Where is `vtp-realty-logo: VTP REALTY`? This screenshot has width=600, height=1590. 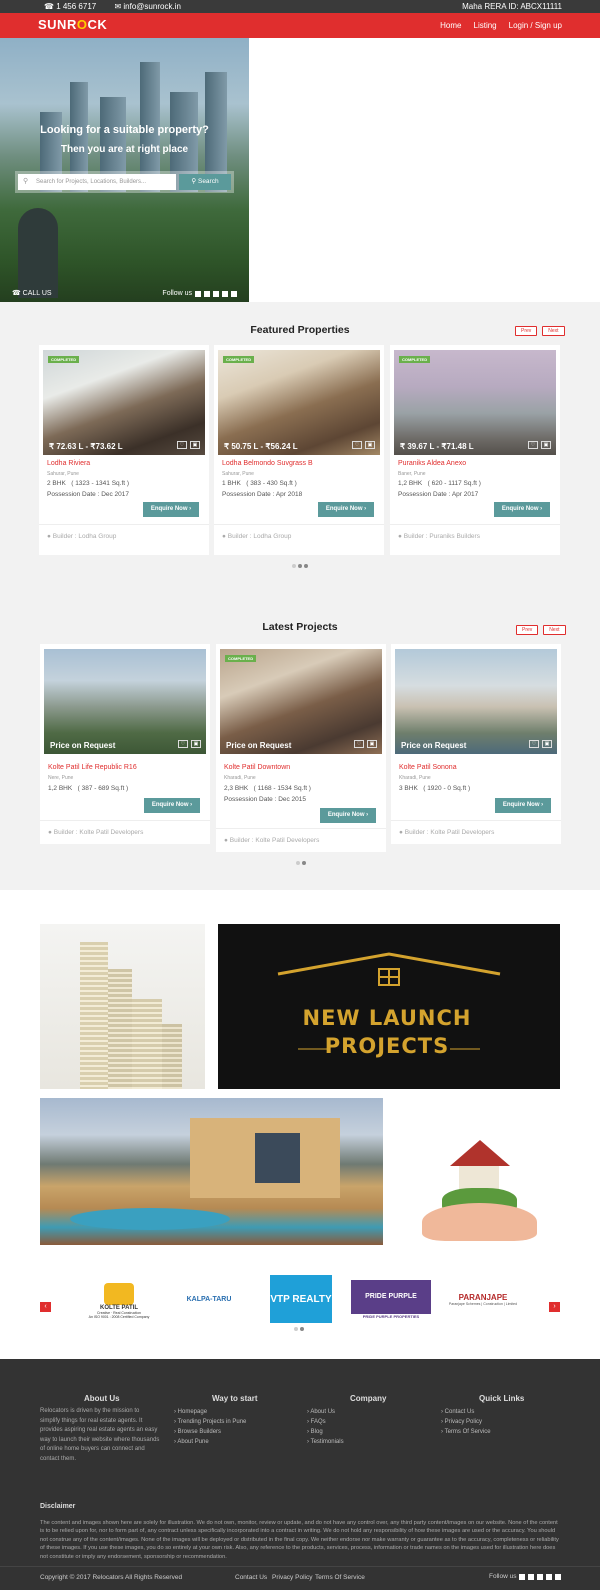 vtp-realty-logo: VTP REALTY is located at coordinates (301, 1299).